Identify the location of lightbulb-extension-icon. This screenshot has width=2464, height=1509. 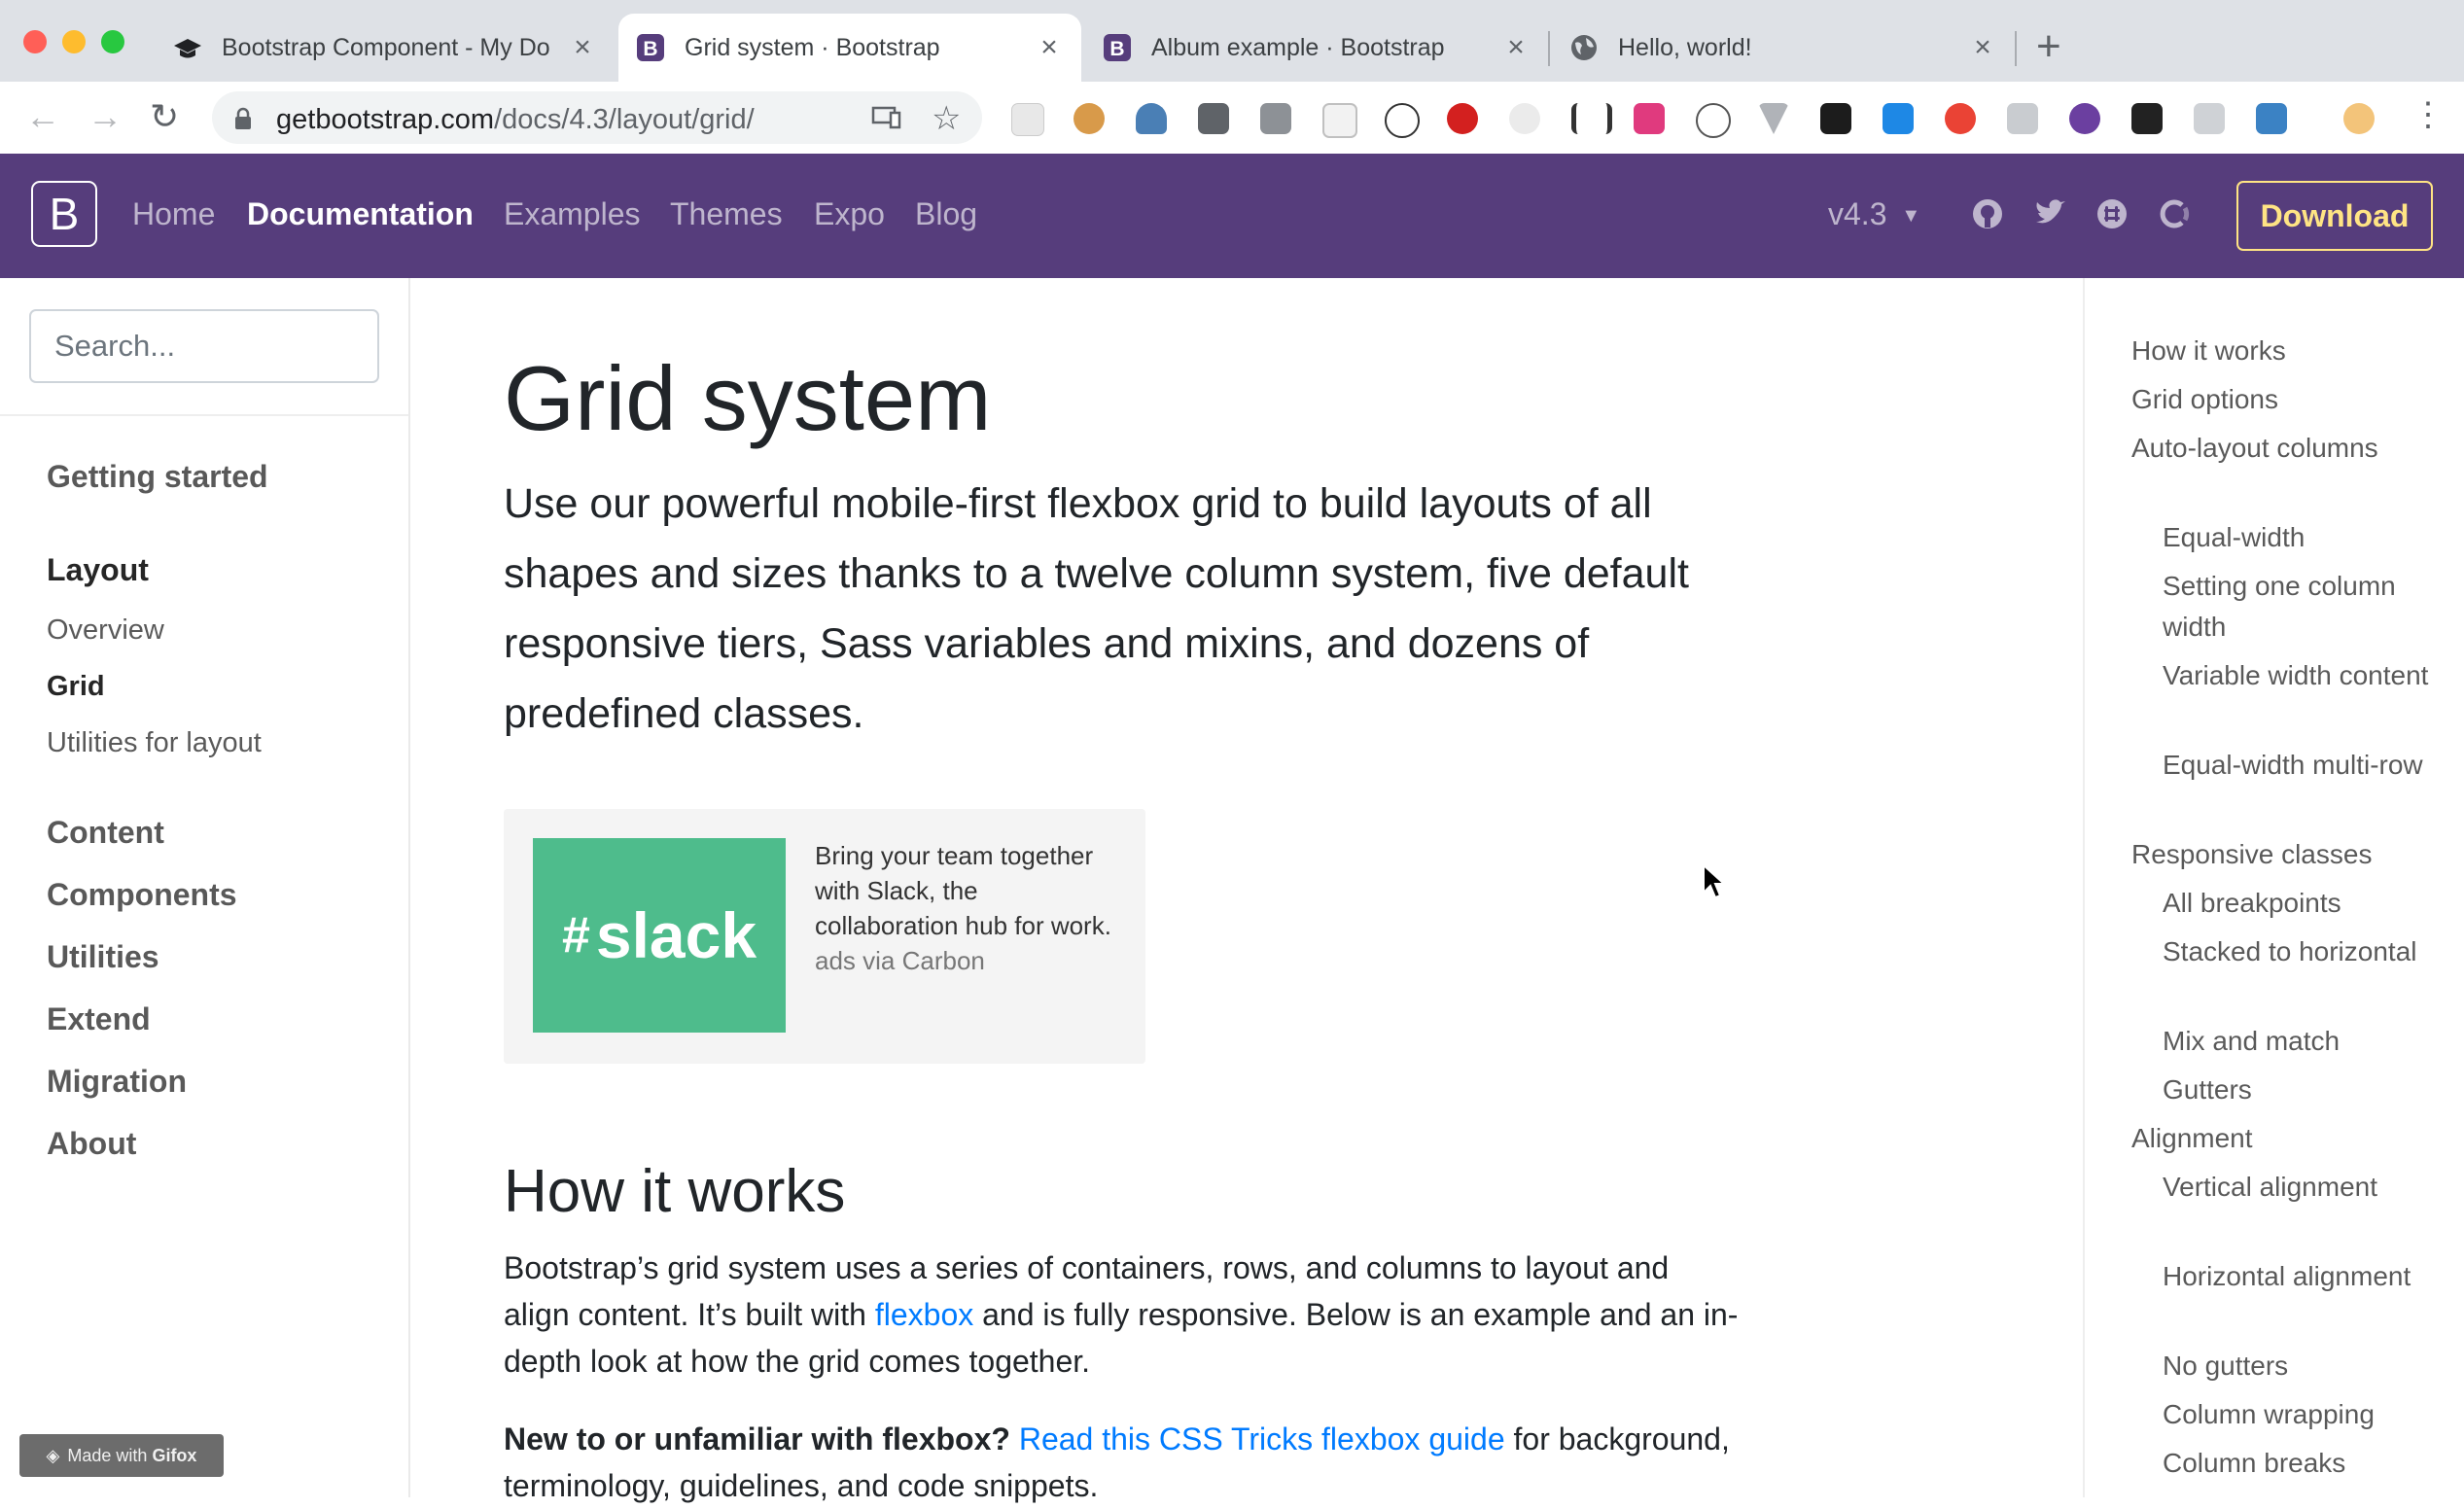
(1213, 118).